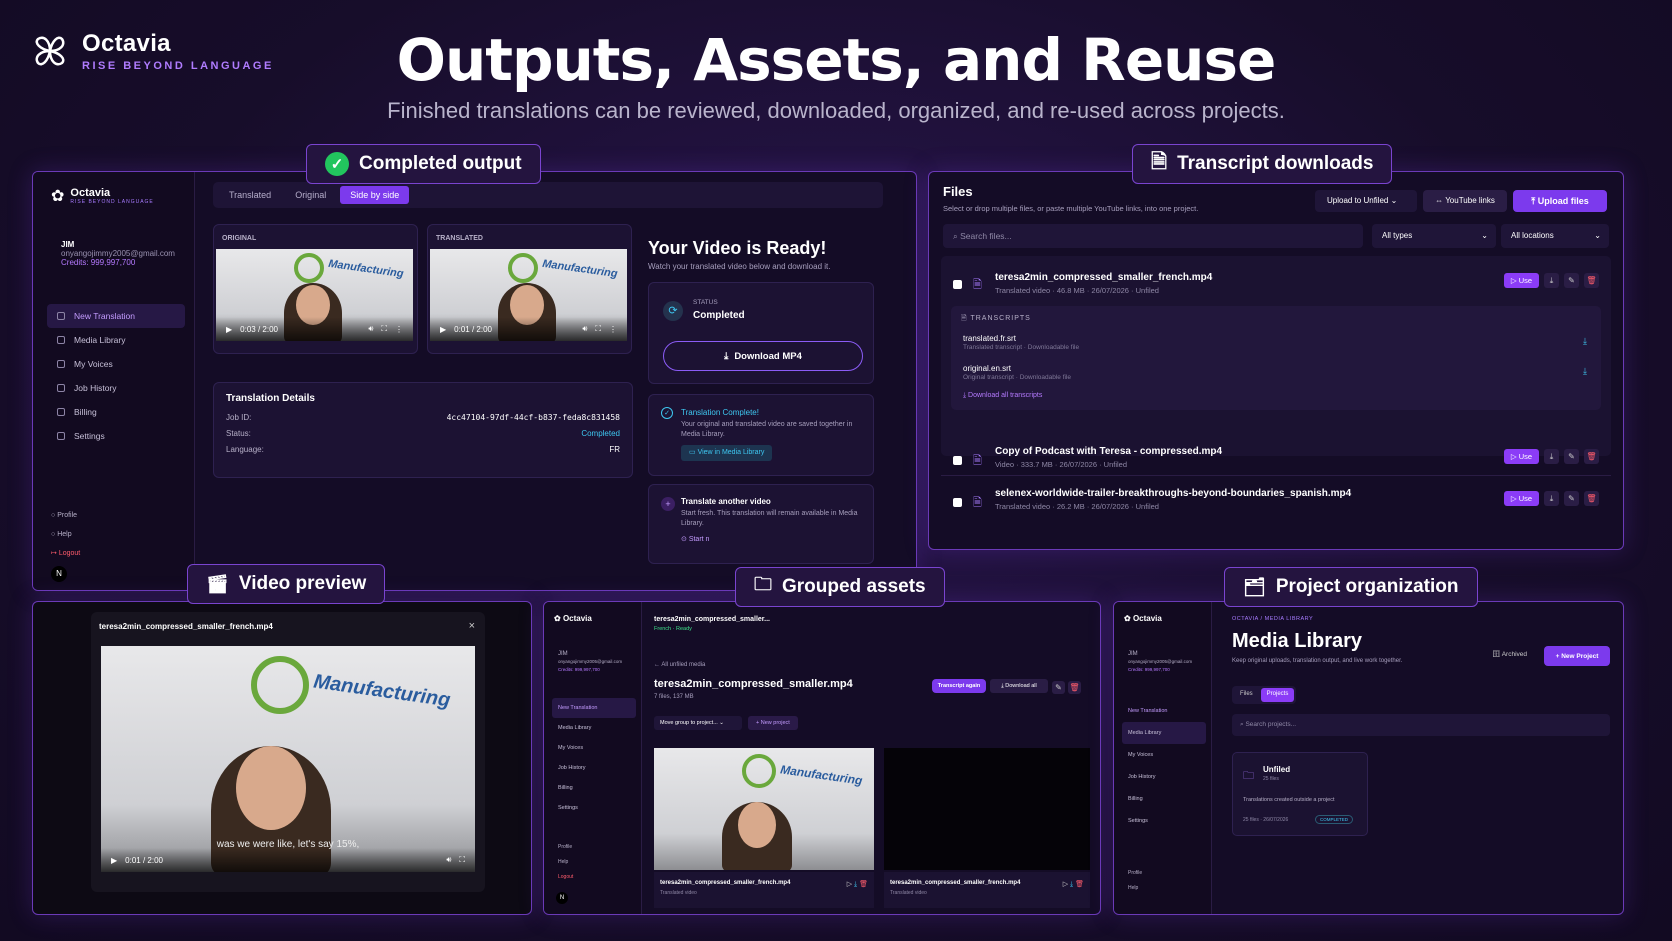 This screenshot has height=941, width=1672. Describe the element at coordinates (1509, 654) in the screenshot. I see `archived-button: 🗄︎ Archived` at that location.